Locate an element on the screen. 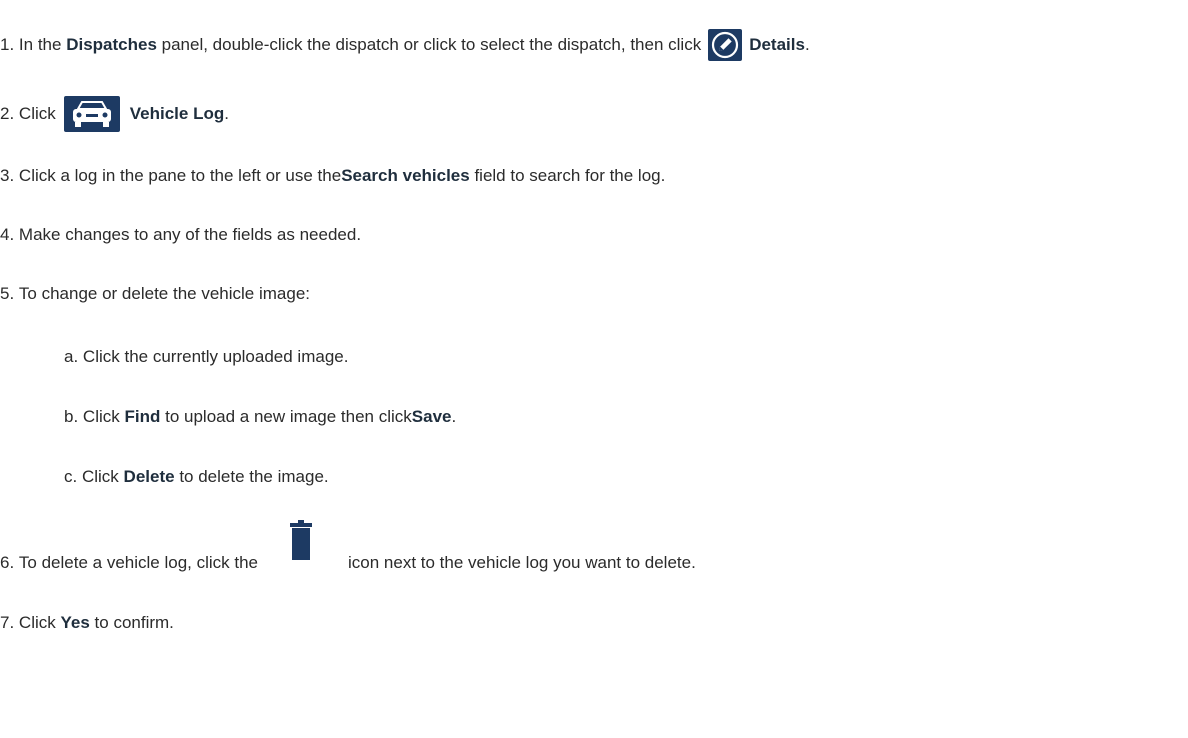 This screenshot has height=738, width=1188. step-number: 6. is located at coordinates (7, 562).